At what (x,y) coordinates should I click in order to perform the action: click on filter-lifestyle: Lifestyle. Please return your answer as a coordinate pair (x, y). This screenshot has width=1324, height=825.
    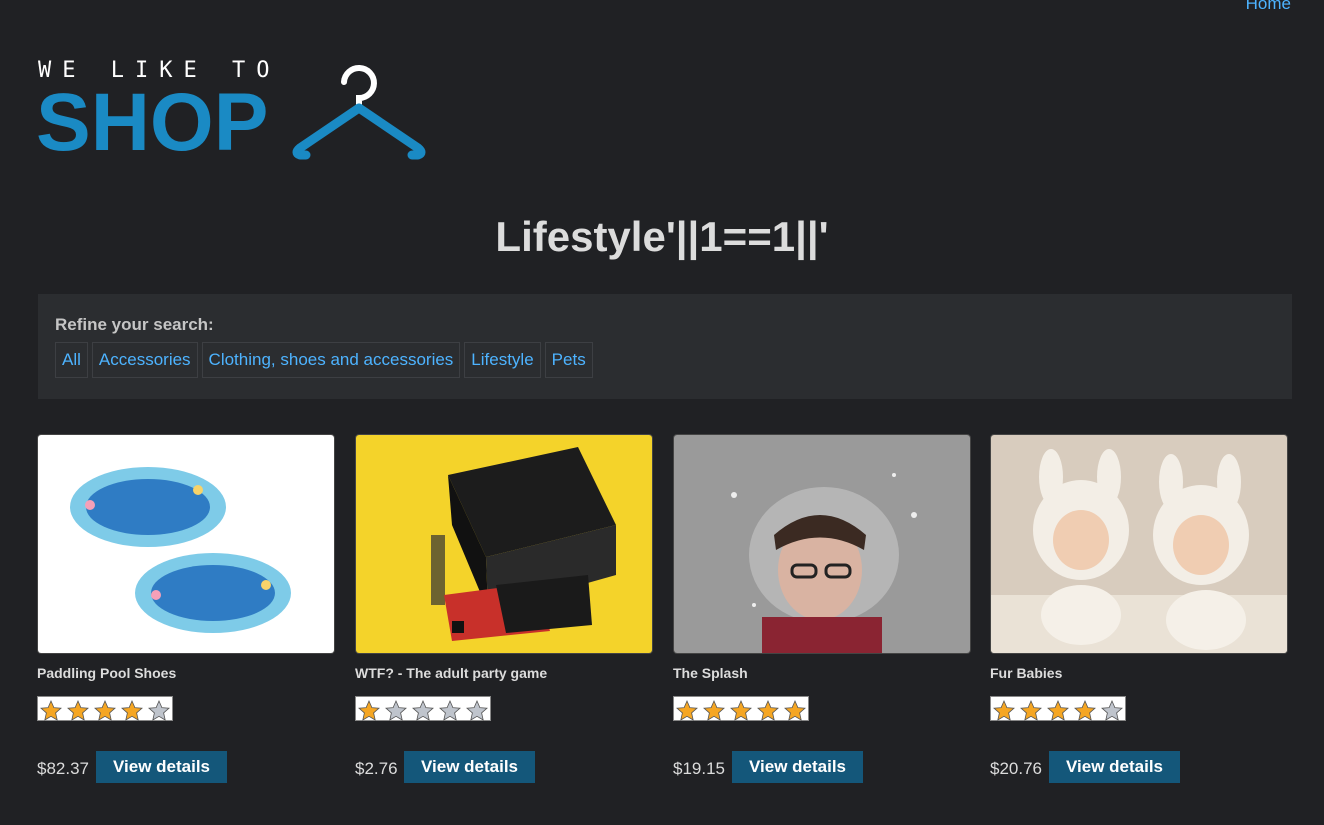
    Looking at the image, I should click on (502, 360).